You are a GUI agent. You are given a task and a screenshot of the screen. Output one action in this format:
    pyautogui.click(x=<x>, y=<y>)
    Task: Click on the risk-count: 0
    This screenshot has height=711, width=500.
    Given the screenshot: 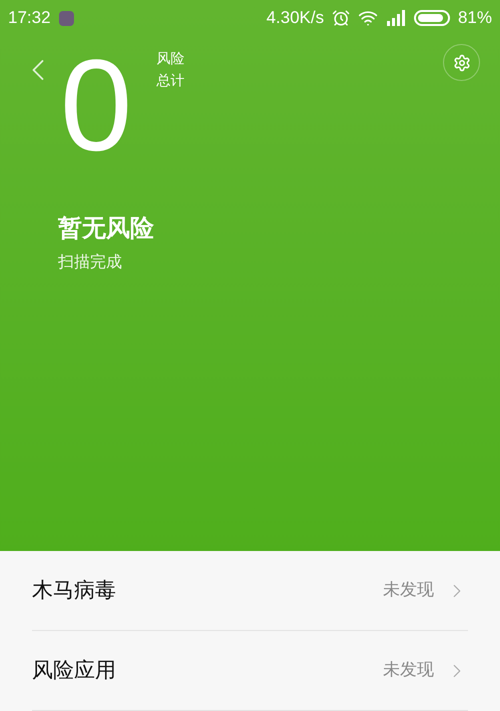 What is the action you would take?
    pyautogui.click(x=96, y=105)
    